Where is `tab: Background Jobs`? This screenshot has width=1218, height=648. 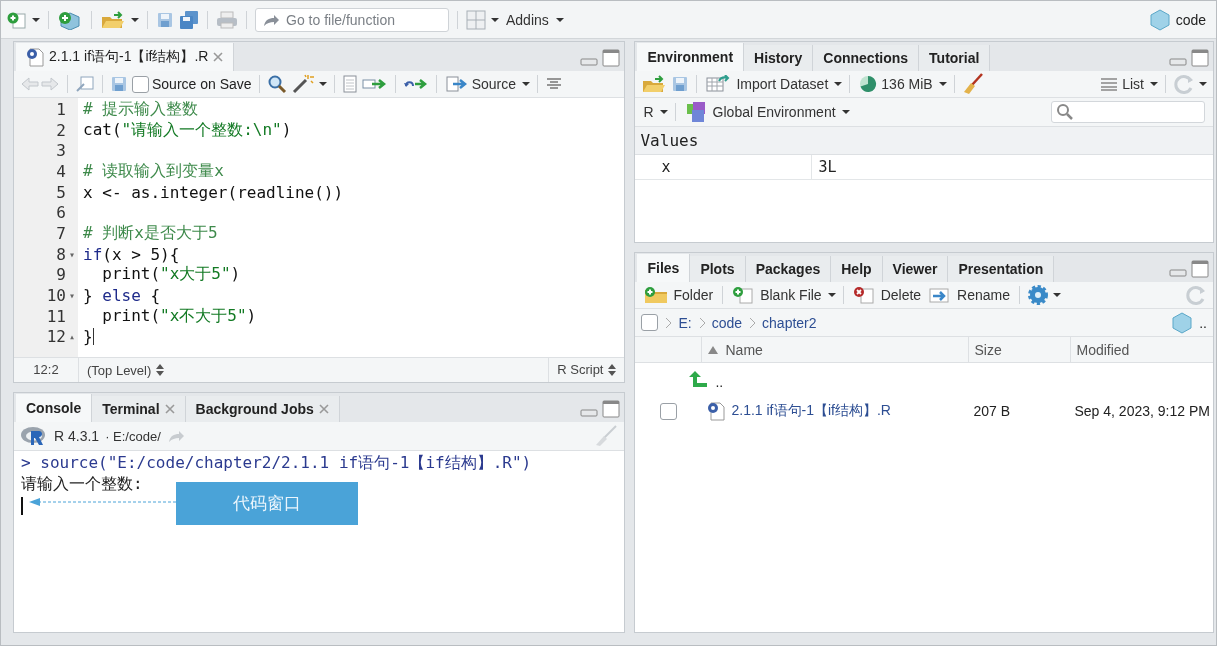
tab: Background Jobs is located at coordinates (262, 409).